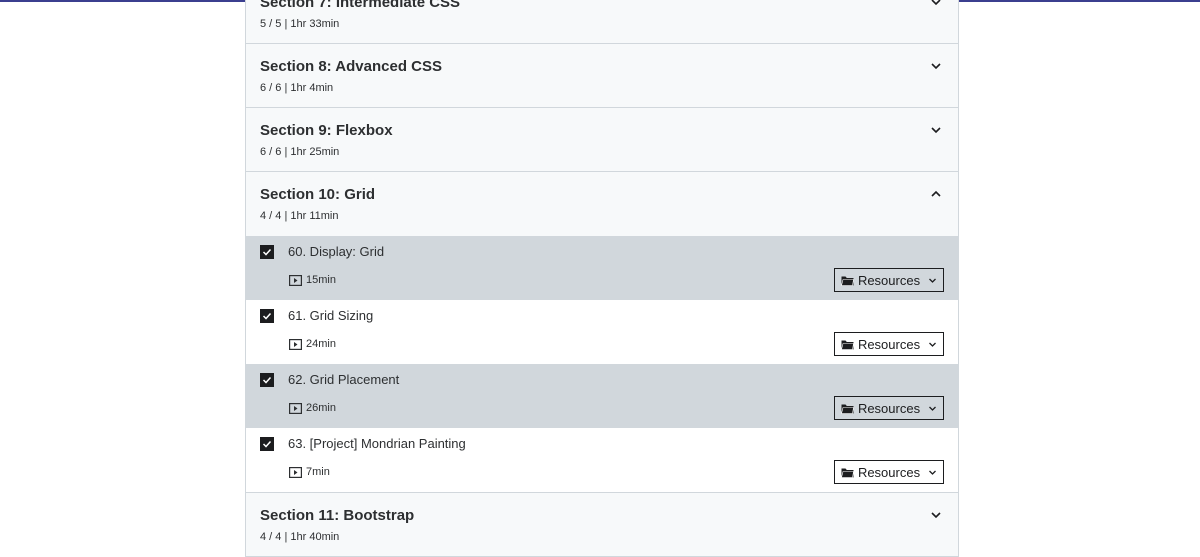 Image resolution: width=1200 pixels, height=557 pixels. I want to click on duration-text: 24min, so click(321, 344).